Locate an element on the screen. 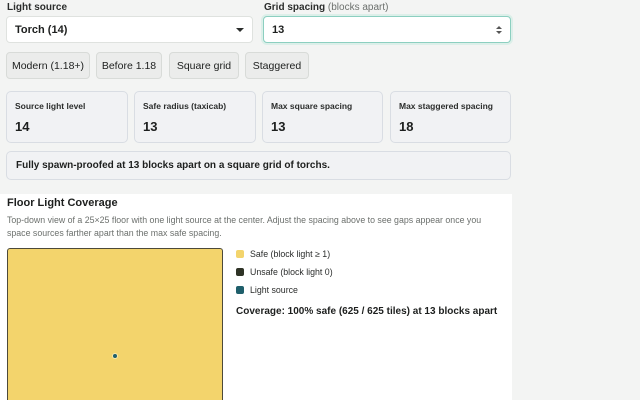  spacing-stepper is located at coordinates (499, 29).